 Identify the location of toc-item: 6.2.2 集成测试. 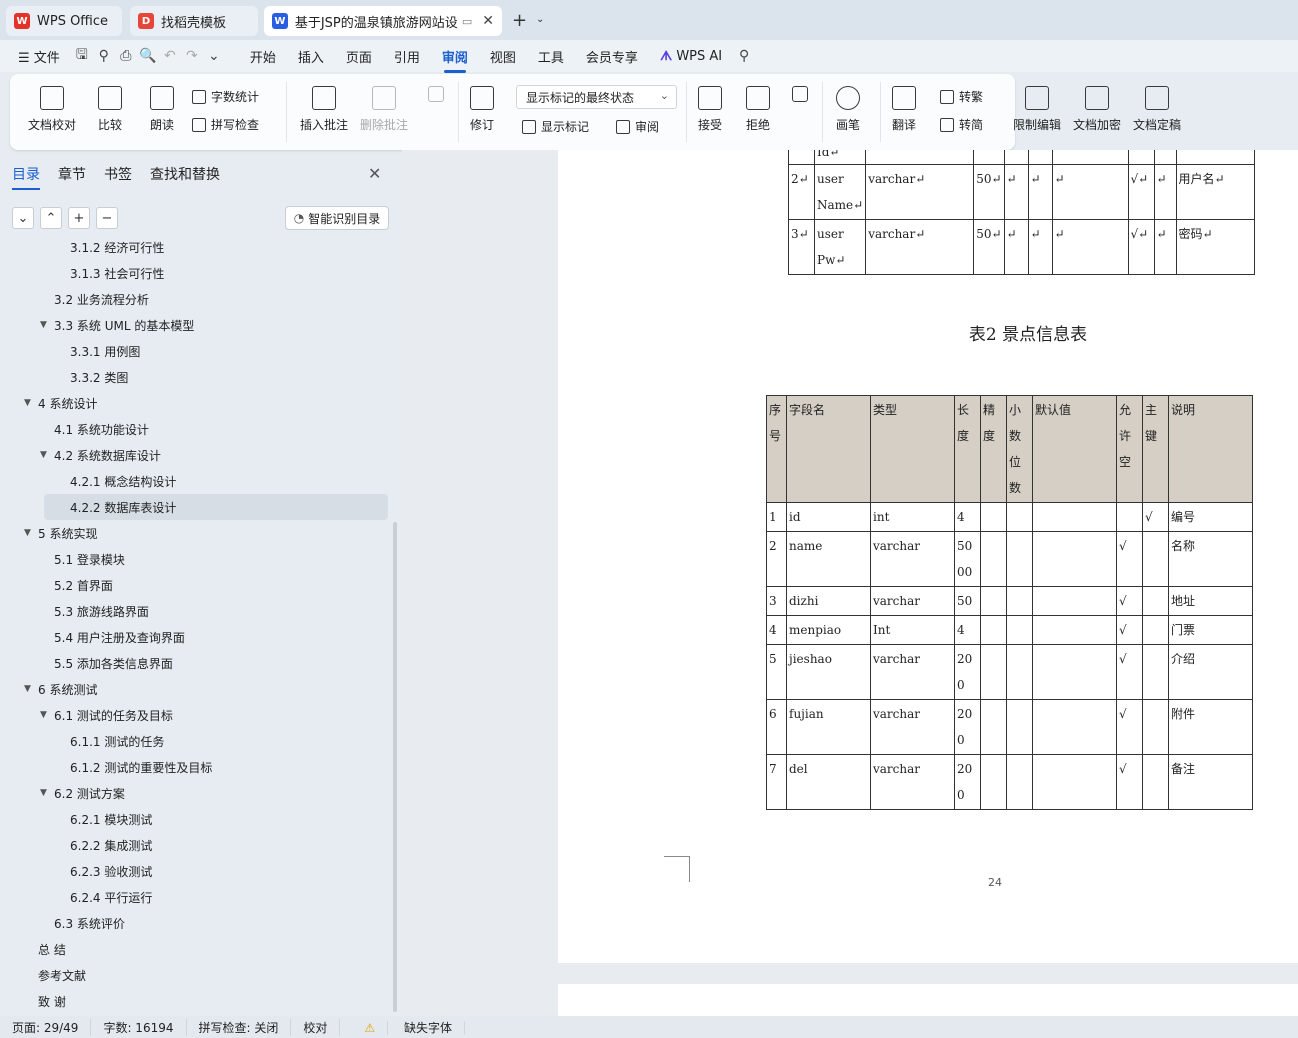
(195, 845).